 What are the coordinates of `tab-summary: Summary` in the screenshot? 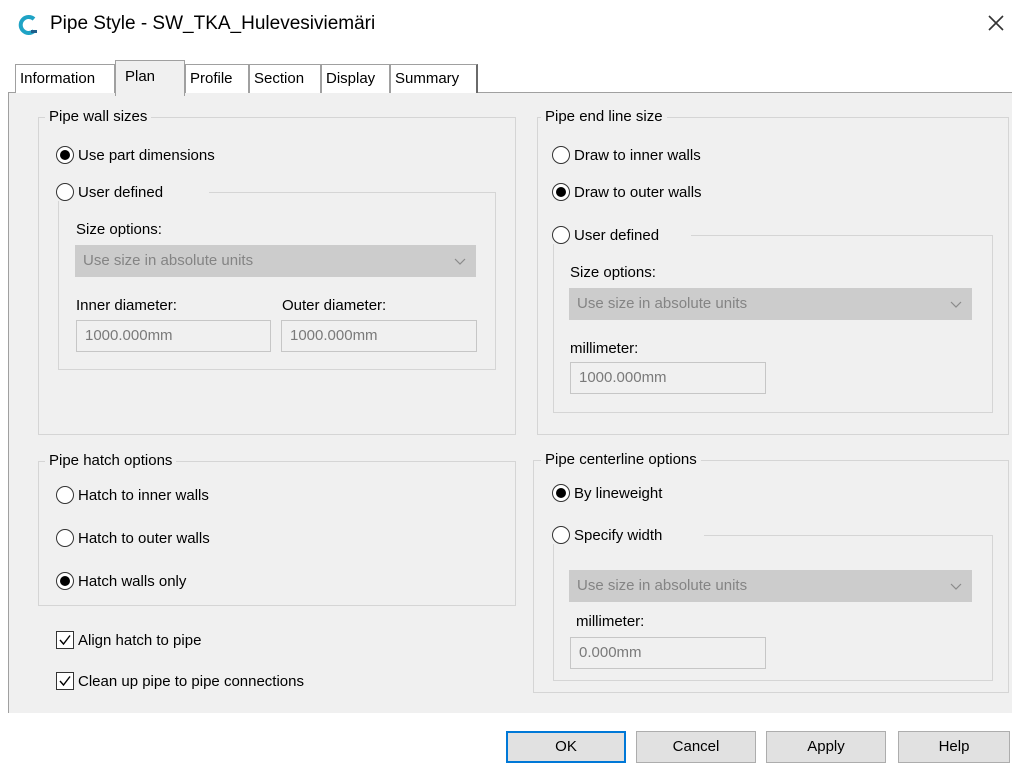 It's located at (434, 78).